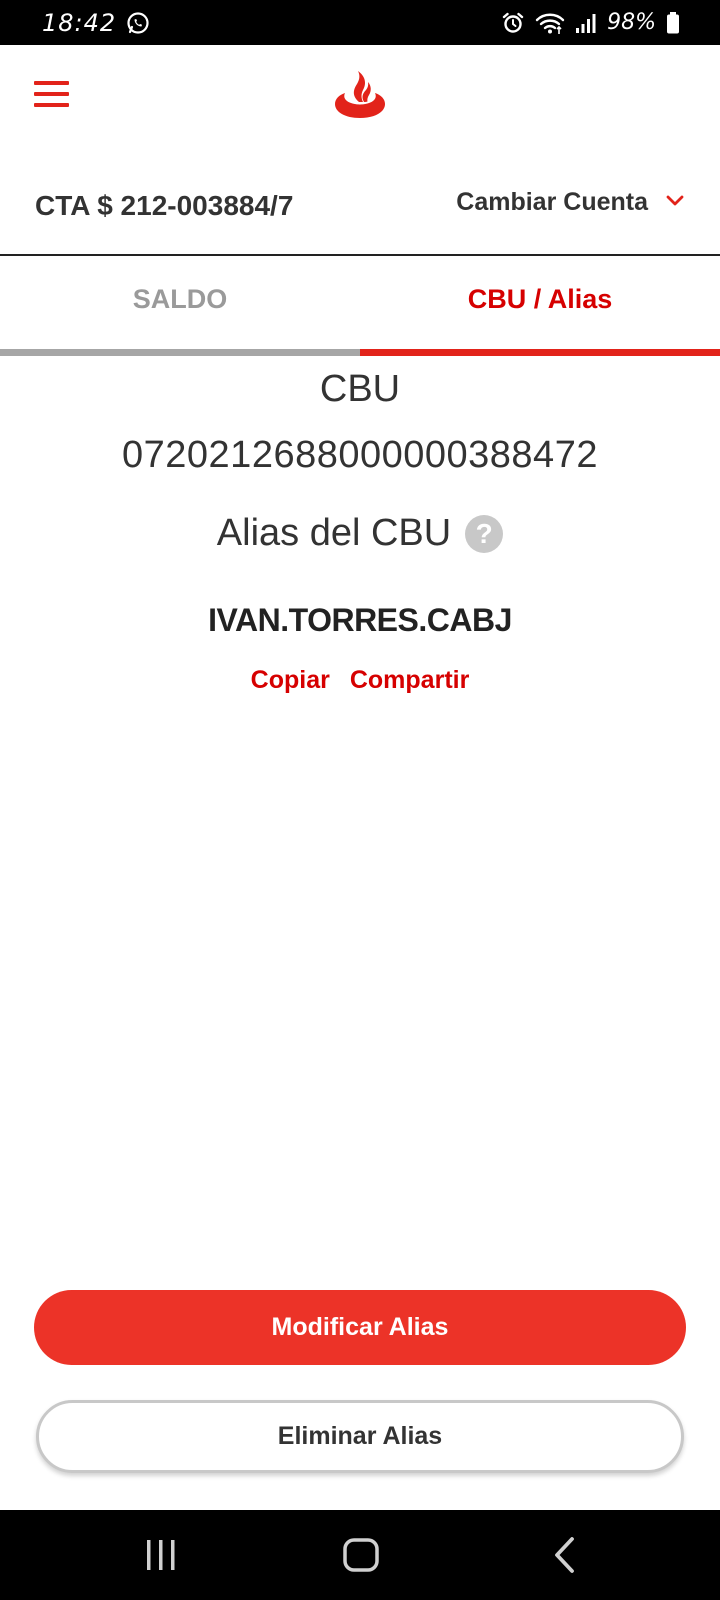 This screenshot has width=720, height=1600. I want to click on status-time: 18:42, so click(79, 22).